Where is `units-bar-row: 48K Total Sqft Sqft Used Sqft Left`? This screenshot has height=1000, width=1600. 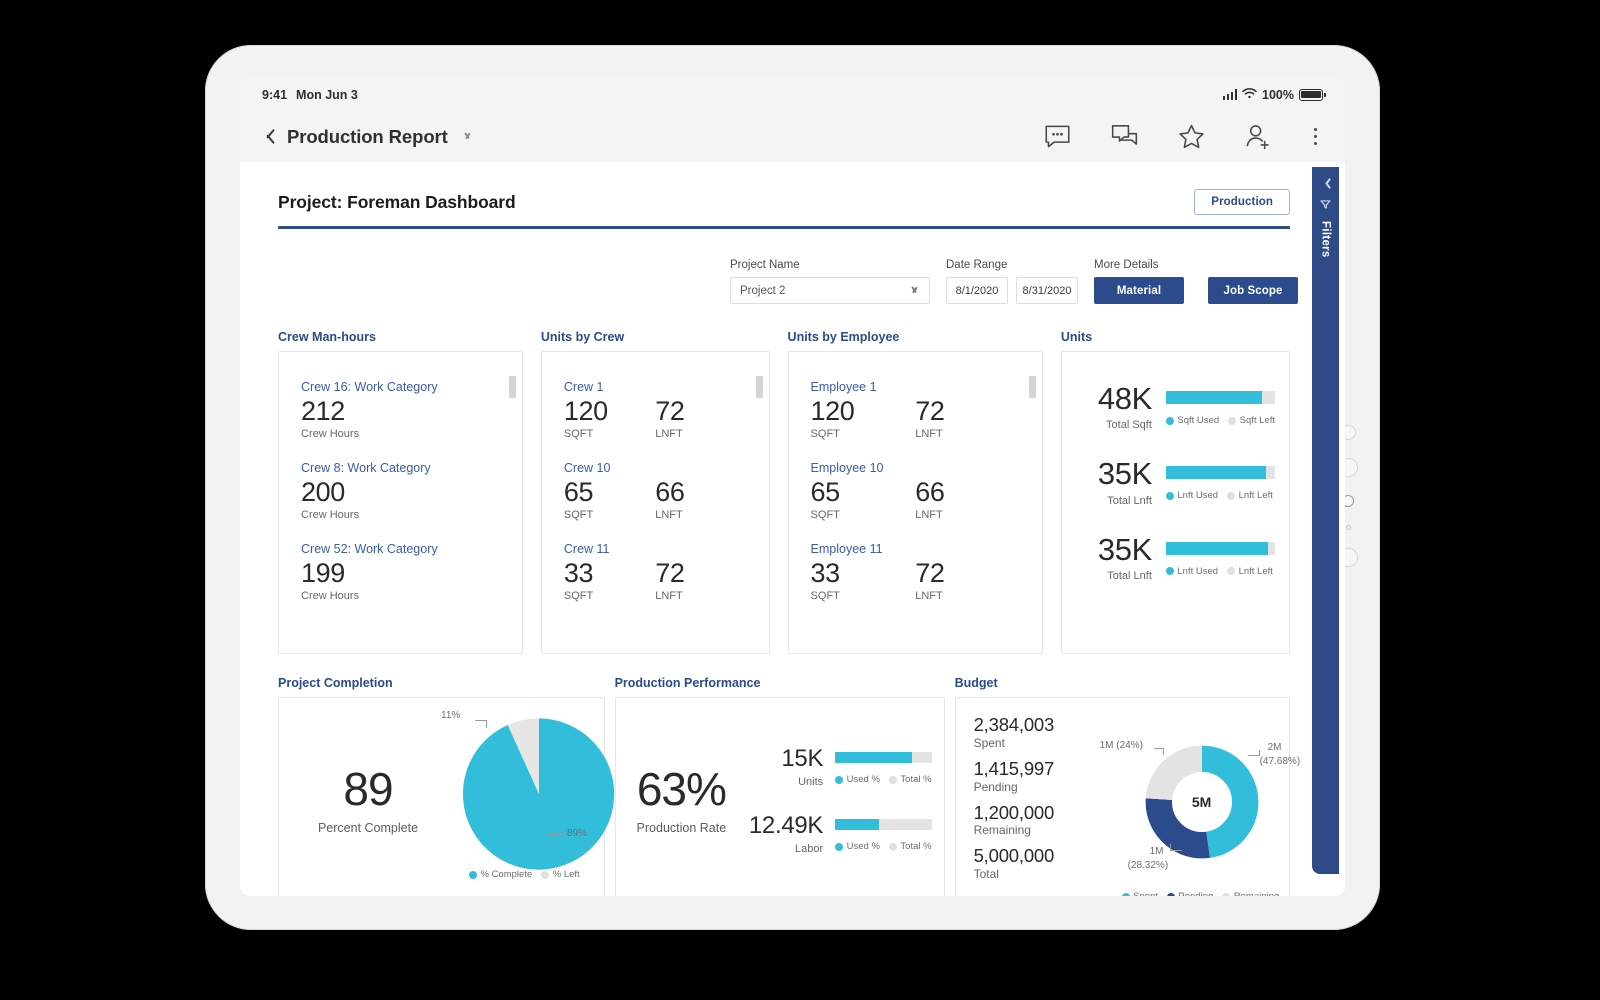
units-bar-row: 48K Total Sqft Sqft Used Sqft Left is located at coordinates (1172, 406).